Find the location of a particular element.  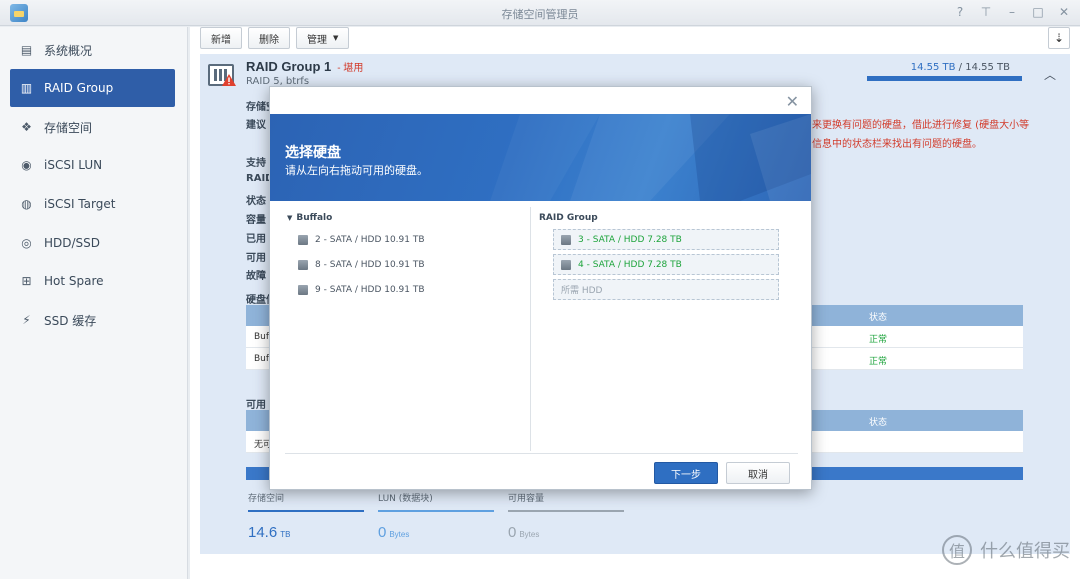

lun-icon: ◉ is located at coordinates (26, 165).